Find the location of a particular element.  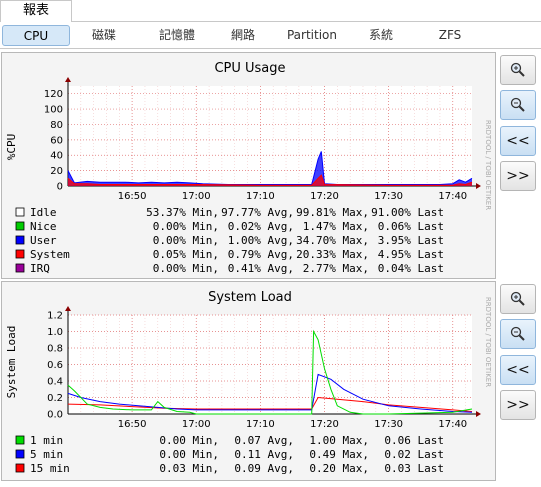

y-tick-label: 0 is located at coordinates (60, 187).